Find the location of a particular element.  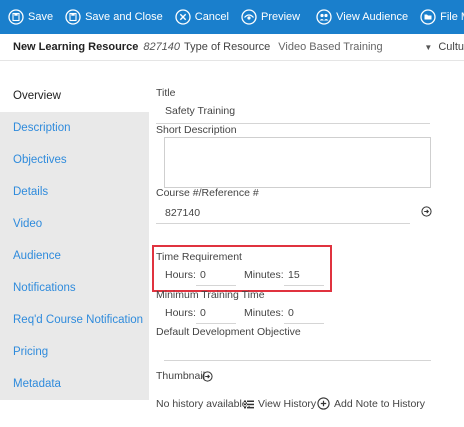

course-reference-input: 827140 is located at coordinates (182, 213).